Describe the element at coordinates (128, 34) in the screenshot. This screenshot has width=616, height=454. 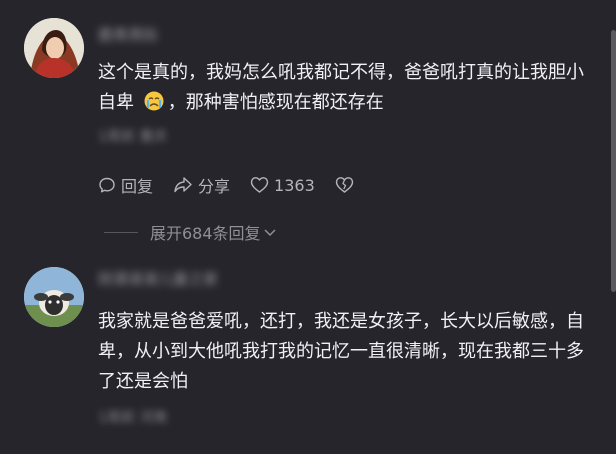
I see `username: 鹿青燕际` at that location.